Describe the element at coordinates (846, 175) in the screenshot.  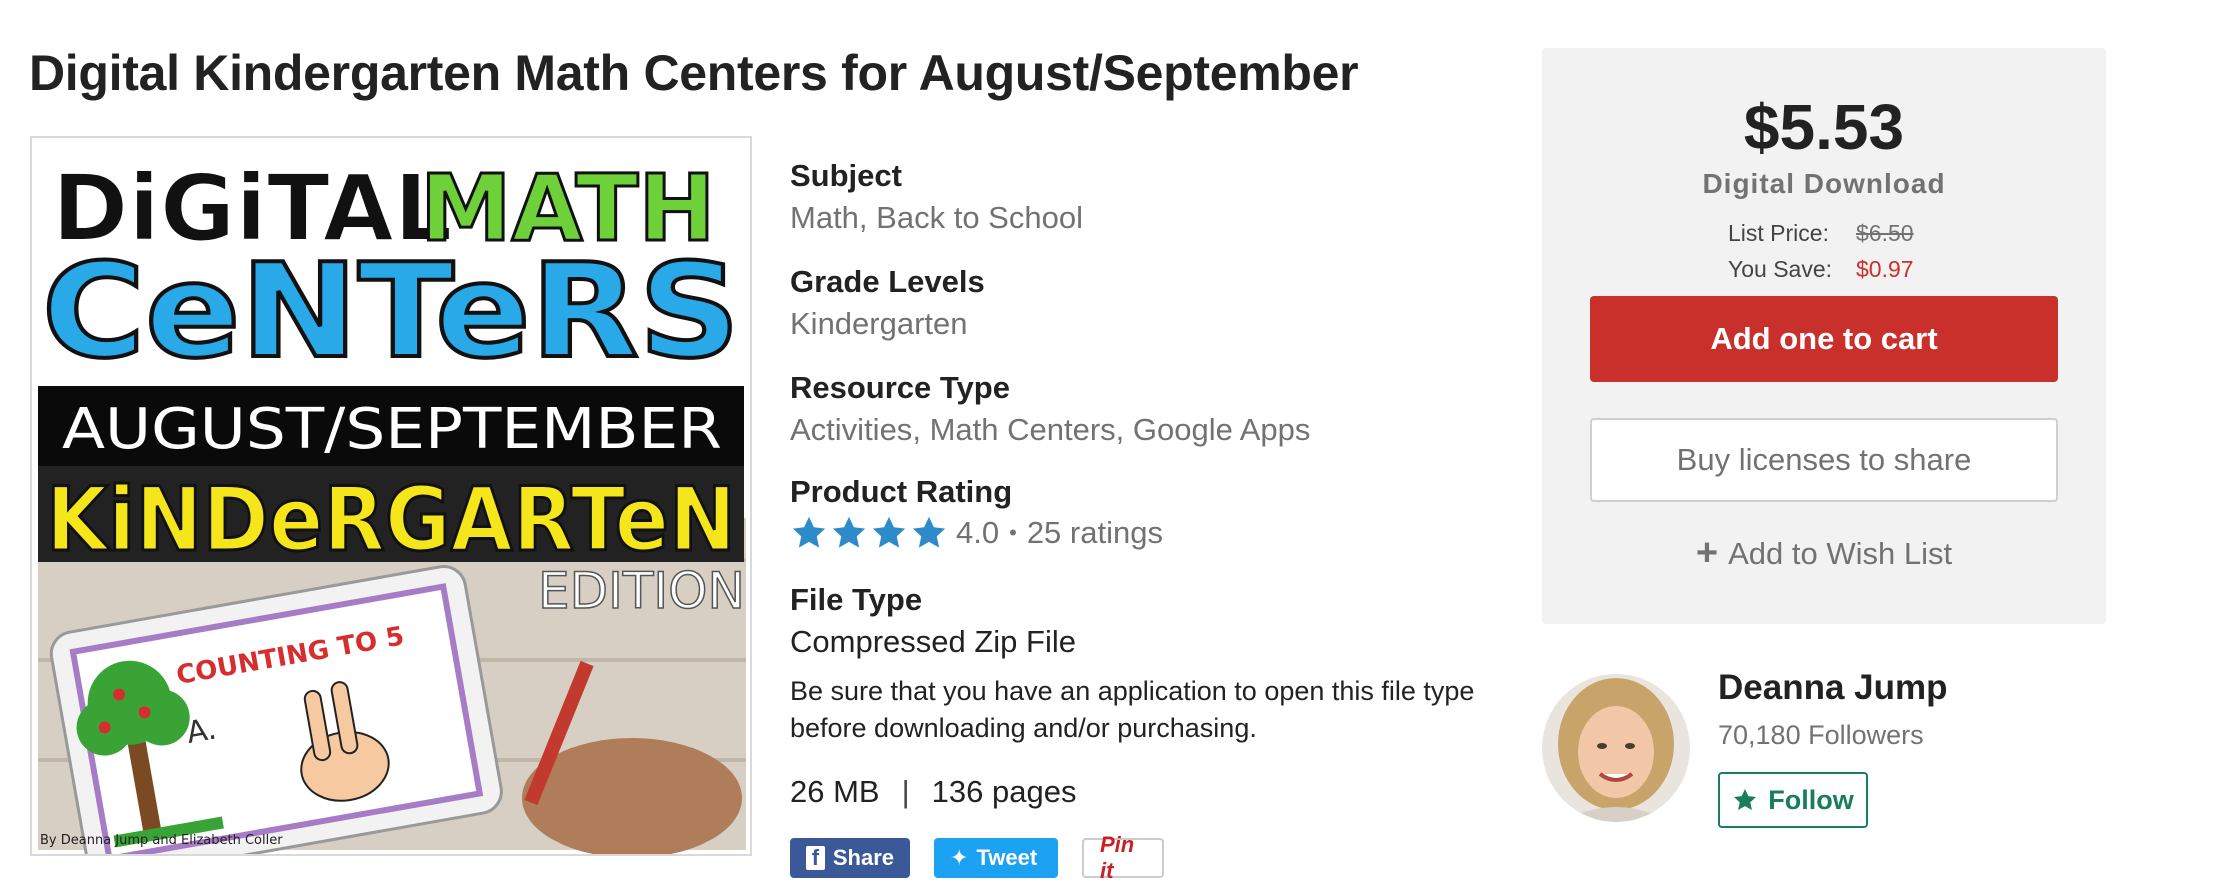
I see `subject-label: Subject` at that location.